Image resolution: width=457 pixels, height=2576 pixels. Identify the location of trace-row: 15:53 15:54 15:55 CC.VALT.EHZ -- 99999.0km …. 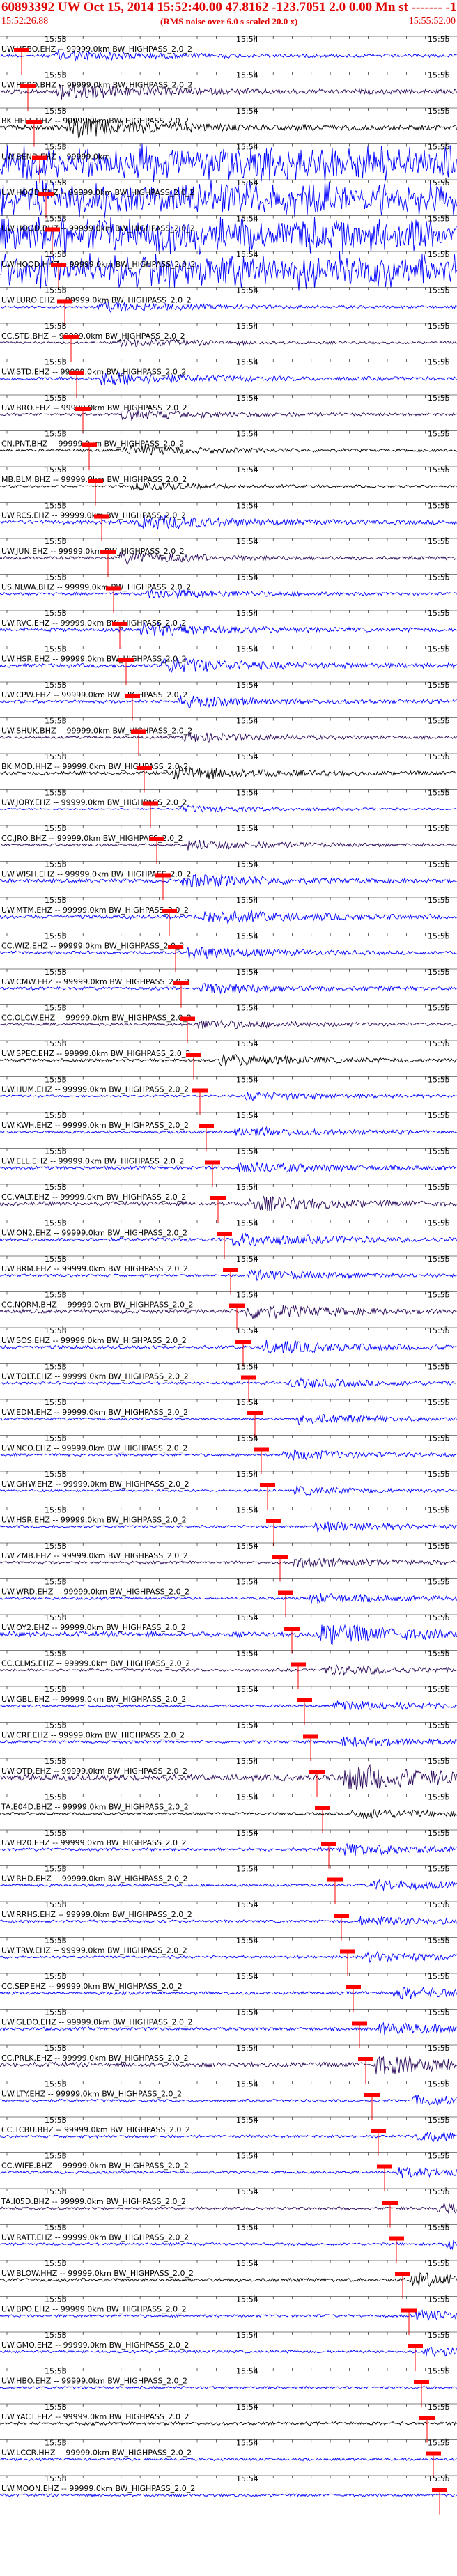
(228, 1203).